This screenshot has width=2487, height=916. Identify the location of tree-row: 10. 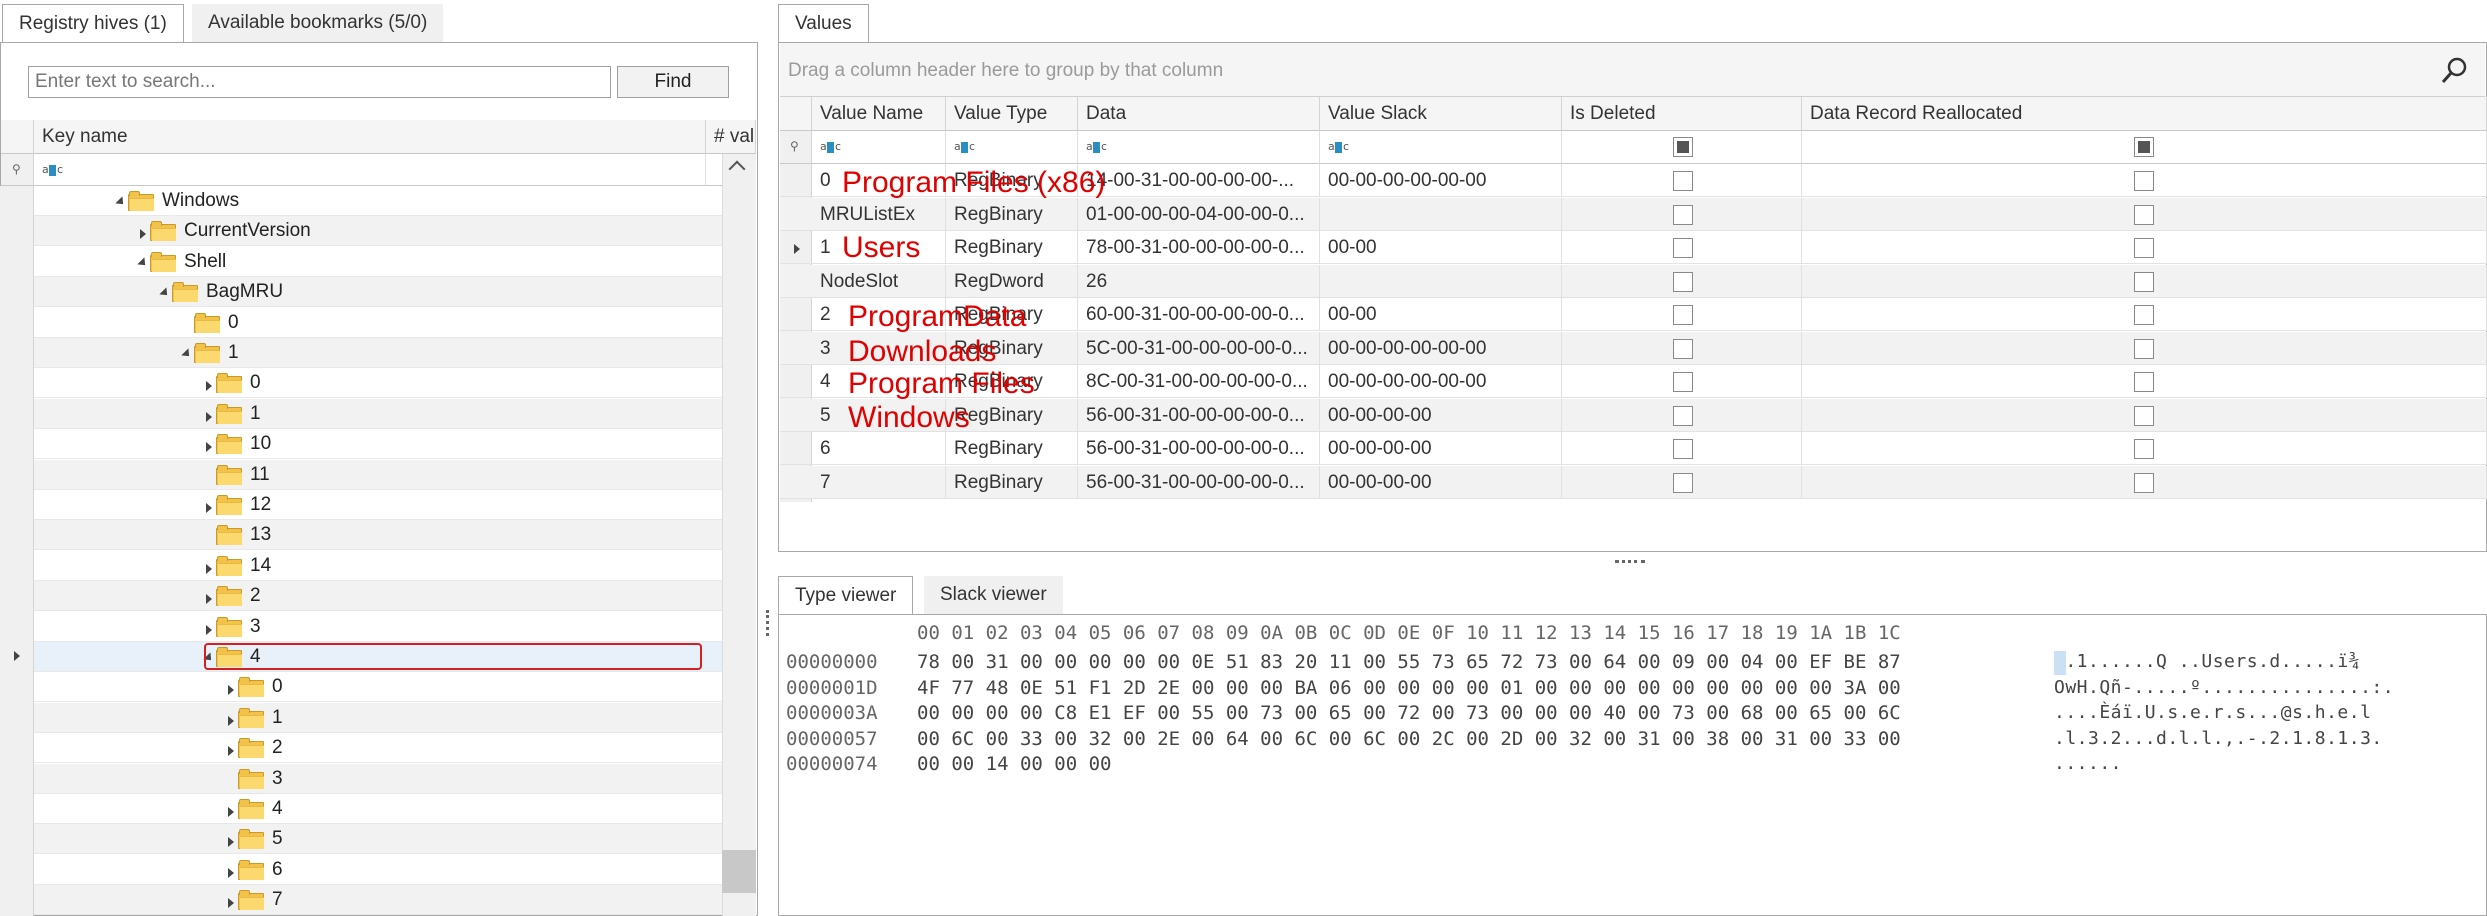
(378, 444).